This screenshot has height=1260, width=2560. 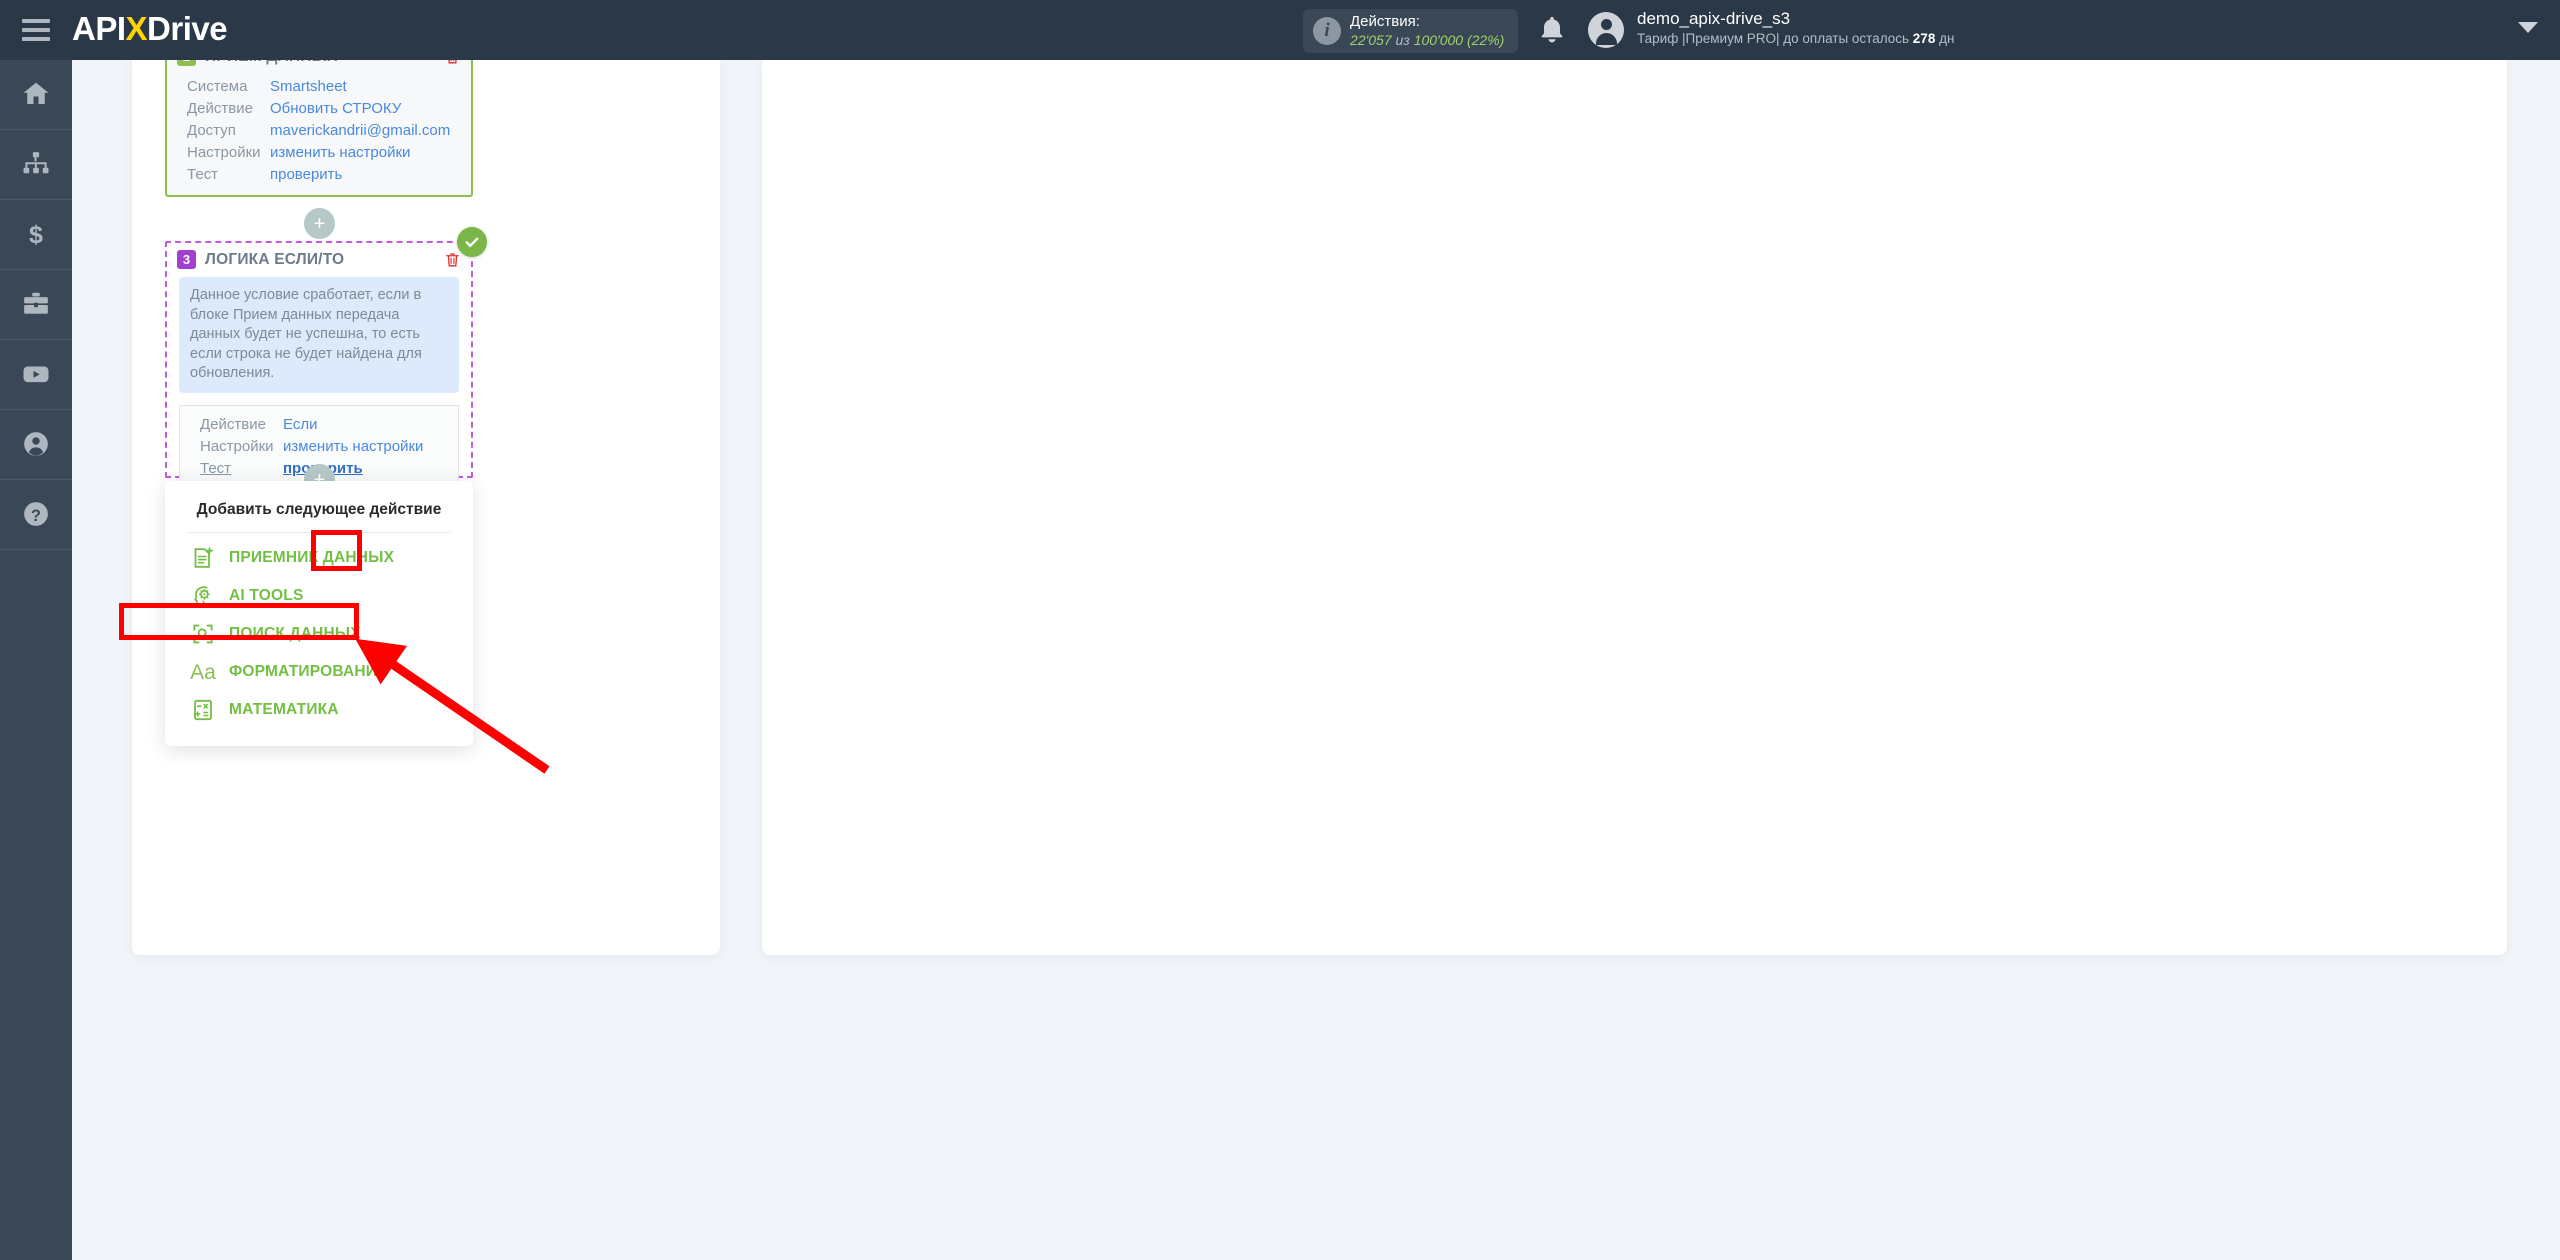 I want to click on field-value: Smartsheet, so click(x=308, y=86).